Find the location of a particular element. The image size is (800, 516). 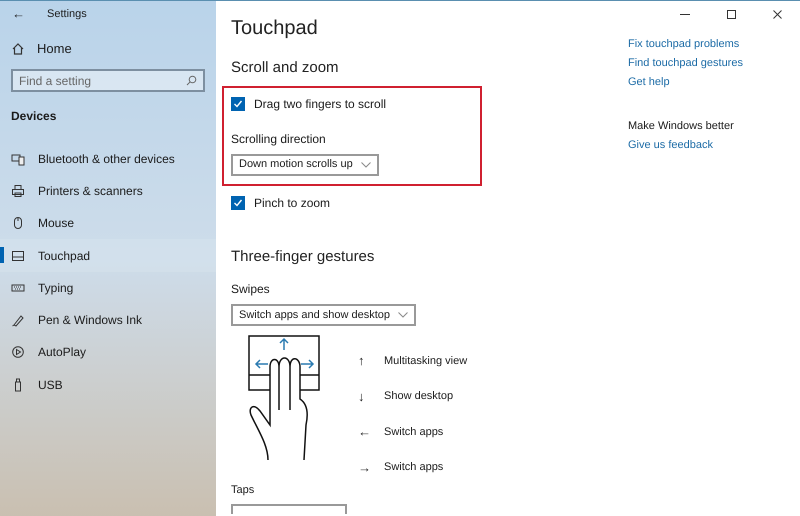

home-icon is located at coordinates (18, 49).